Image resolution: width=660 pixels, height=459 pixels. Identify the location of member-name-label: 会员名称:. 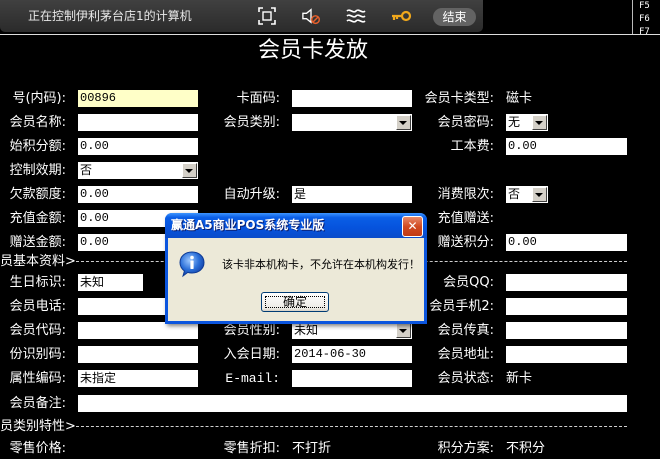
(37, 122).